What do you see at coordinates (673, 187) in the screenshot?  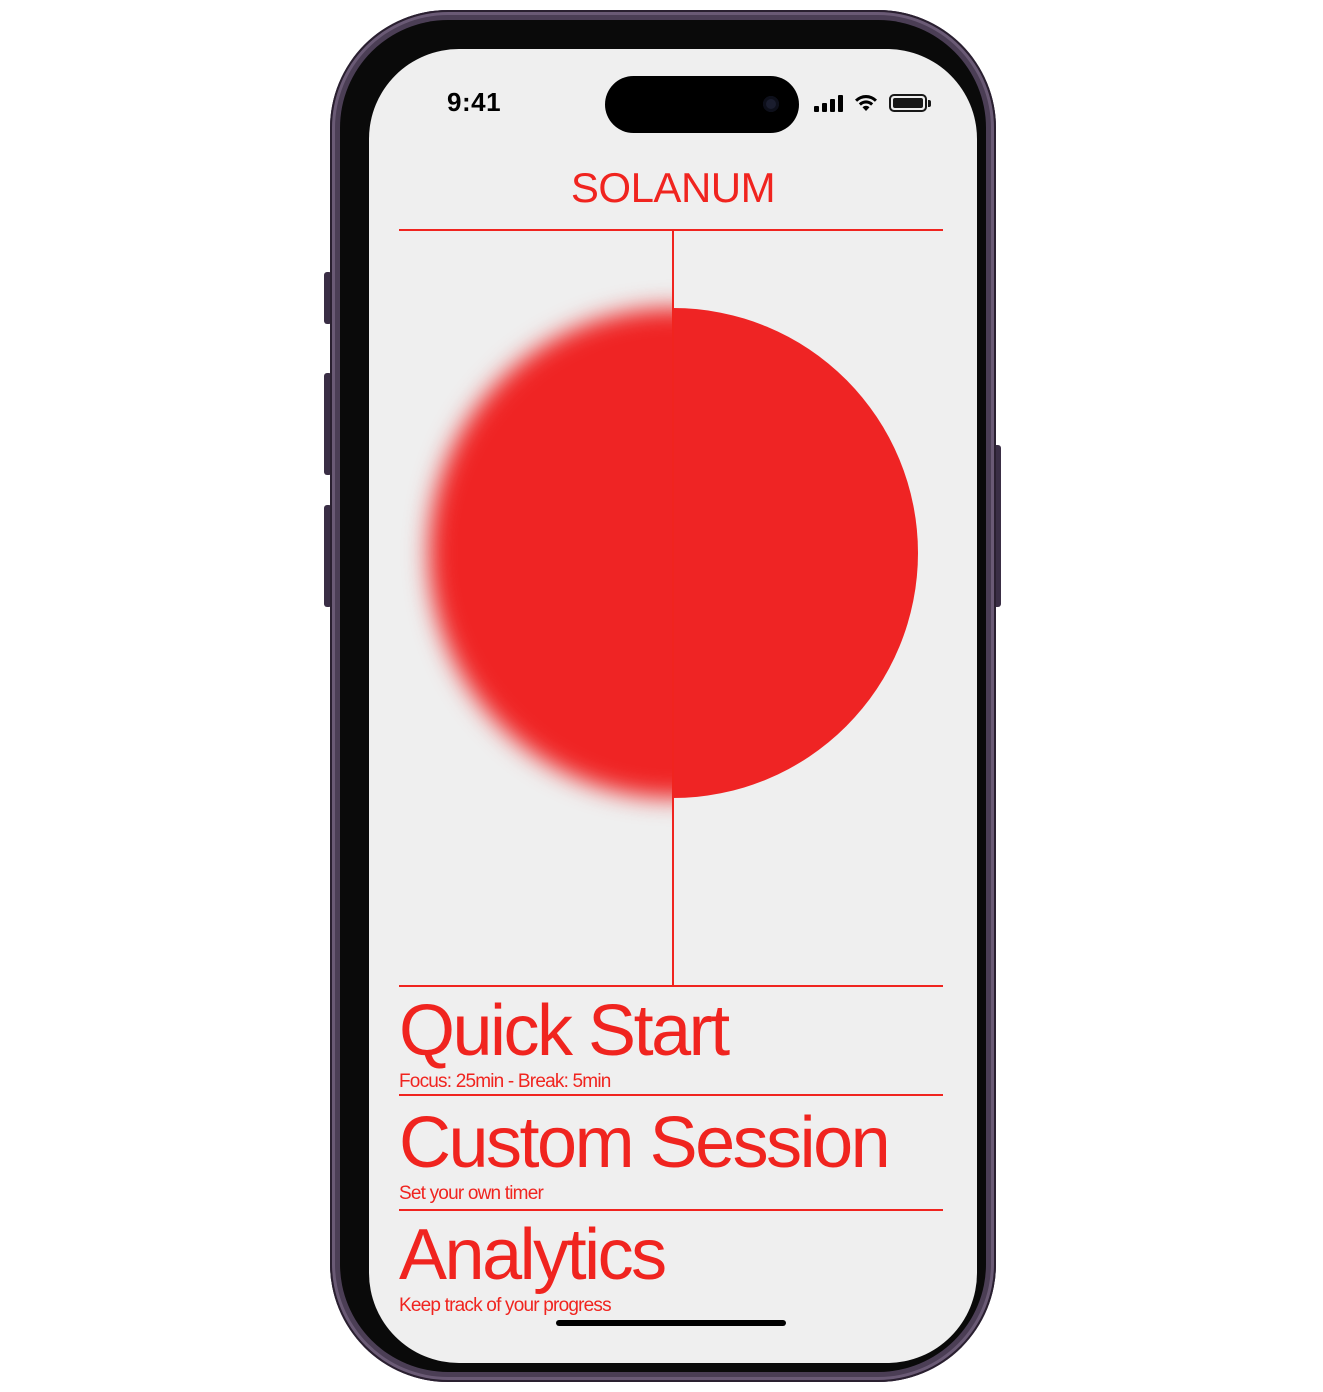 I see `app-logo-title: SOLANUM` at bounding box center [673, 187].